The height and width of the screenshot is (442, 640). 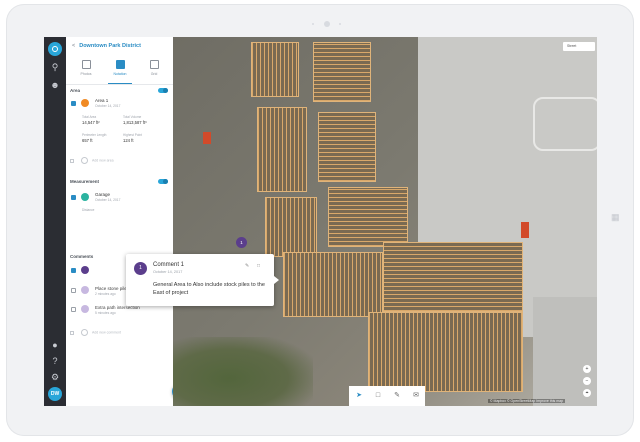 What do you see at coordinates (397, 396) in the screenshot?
I see `pencil-icon: ✎` at bounding box center [397, 396].